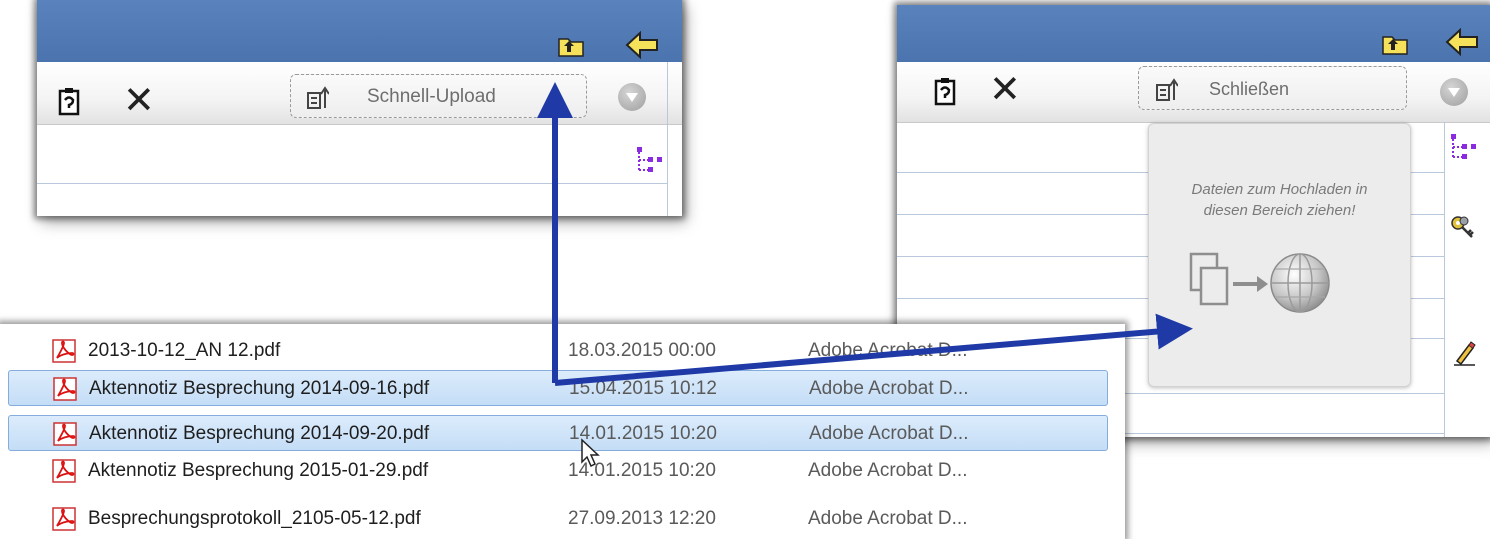 The image size is (1490, 539). What do you see at coordinates (590, 453) in the screenshot?
I see `mouse-cursor-icon` at bounding box center [590, 453].